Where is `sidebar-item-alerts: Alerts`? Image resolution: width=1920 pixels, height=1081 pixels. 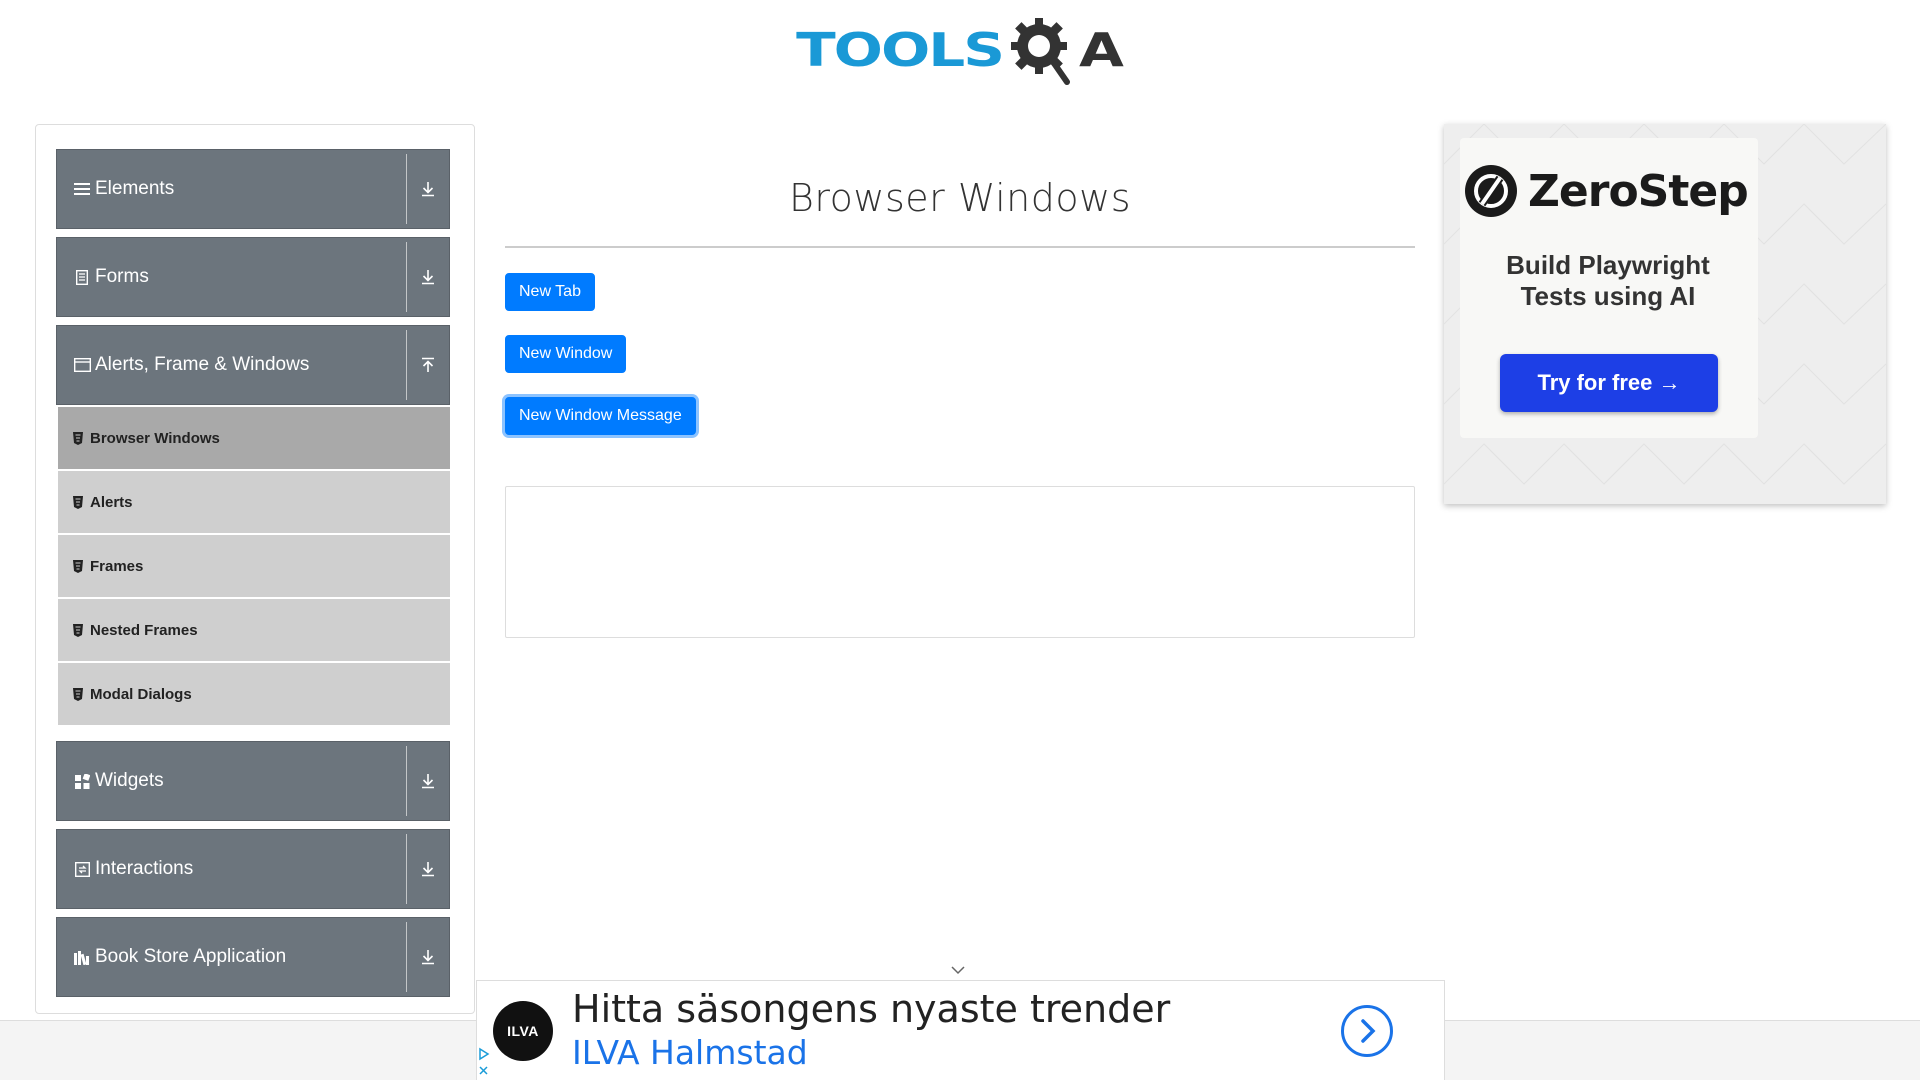
sidebar-item-alerts: Alerts is located at coordinates (254, 502).